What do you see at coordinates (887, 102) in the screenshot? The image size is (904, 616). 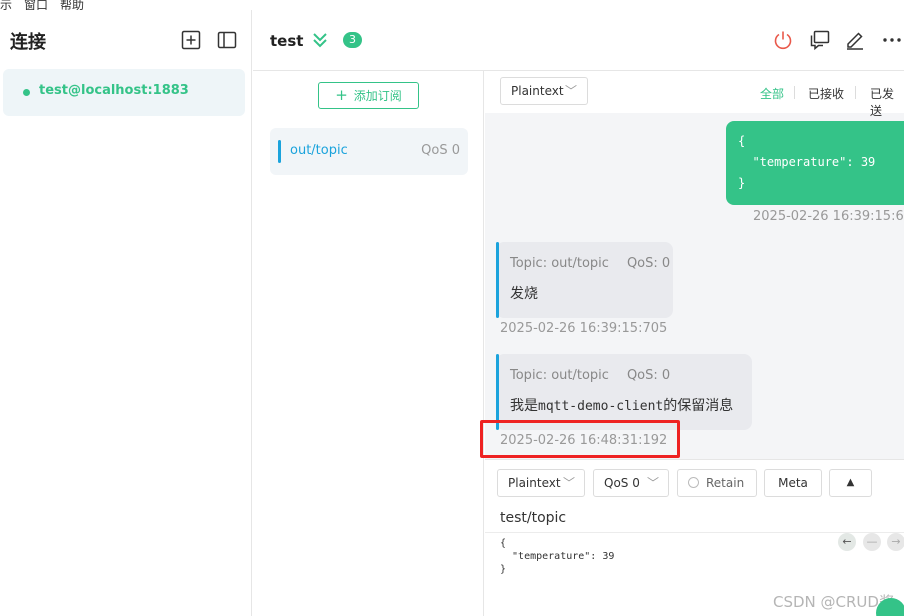 I see `filter-sent-tab: 已发送` at bounding box center [887, 102].